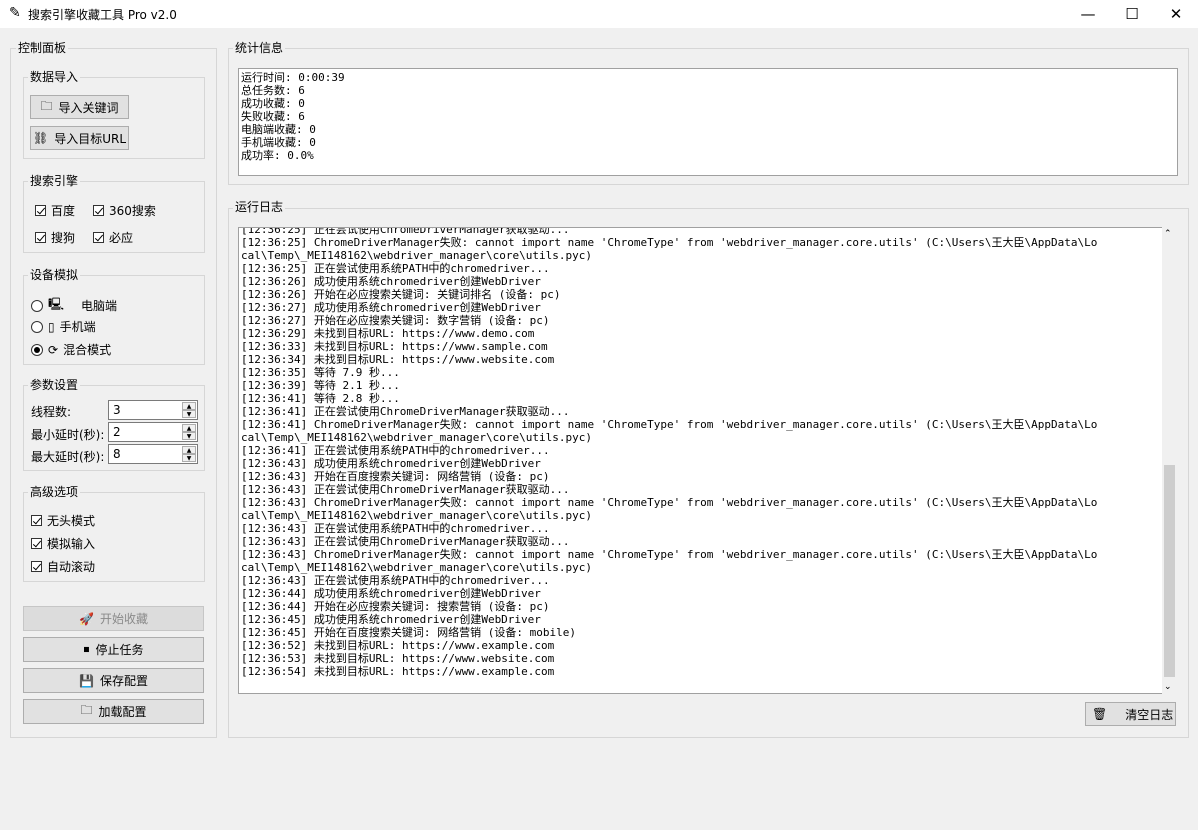  Describe the element at coordinates (90, 138) in the screenshot. I see `import-urls-label: 导入目标URL` at that location.